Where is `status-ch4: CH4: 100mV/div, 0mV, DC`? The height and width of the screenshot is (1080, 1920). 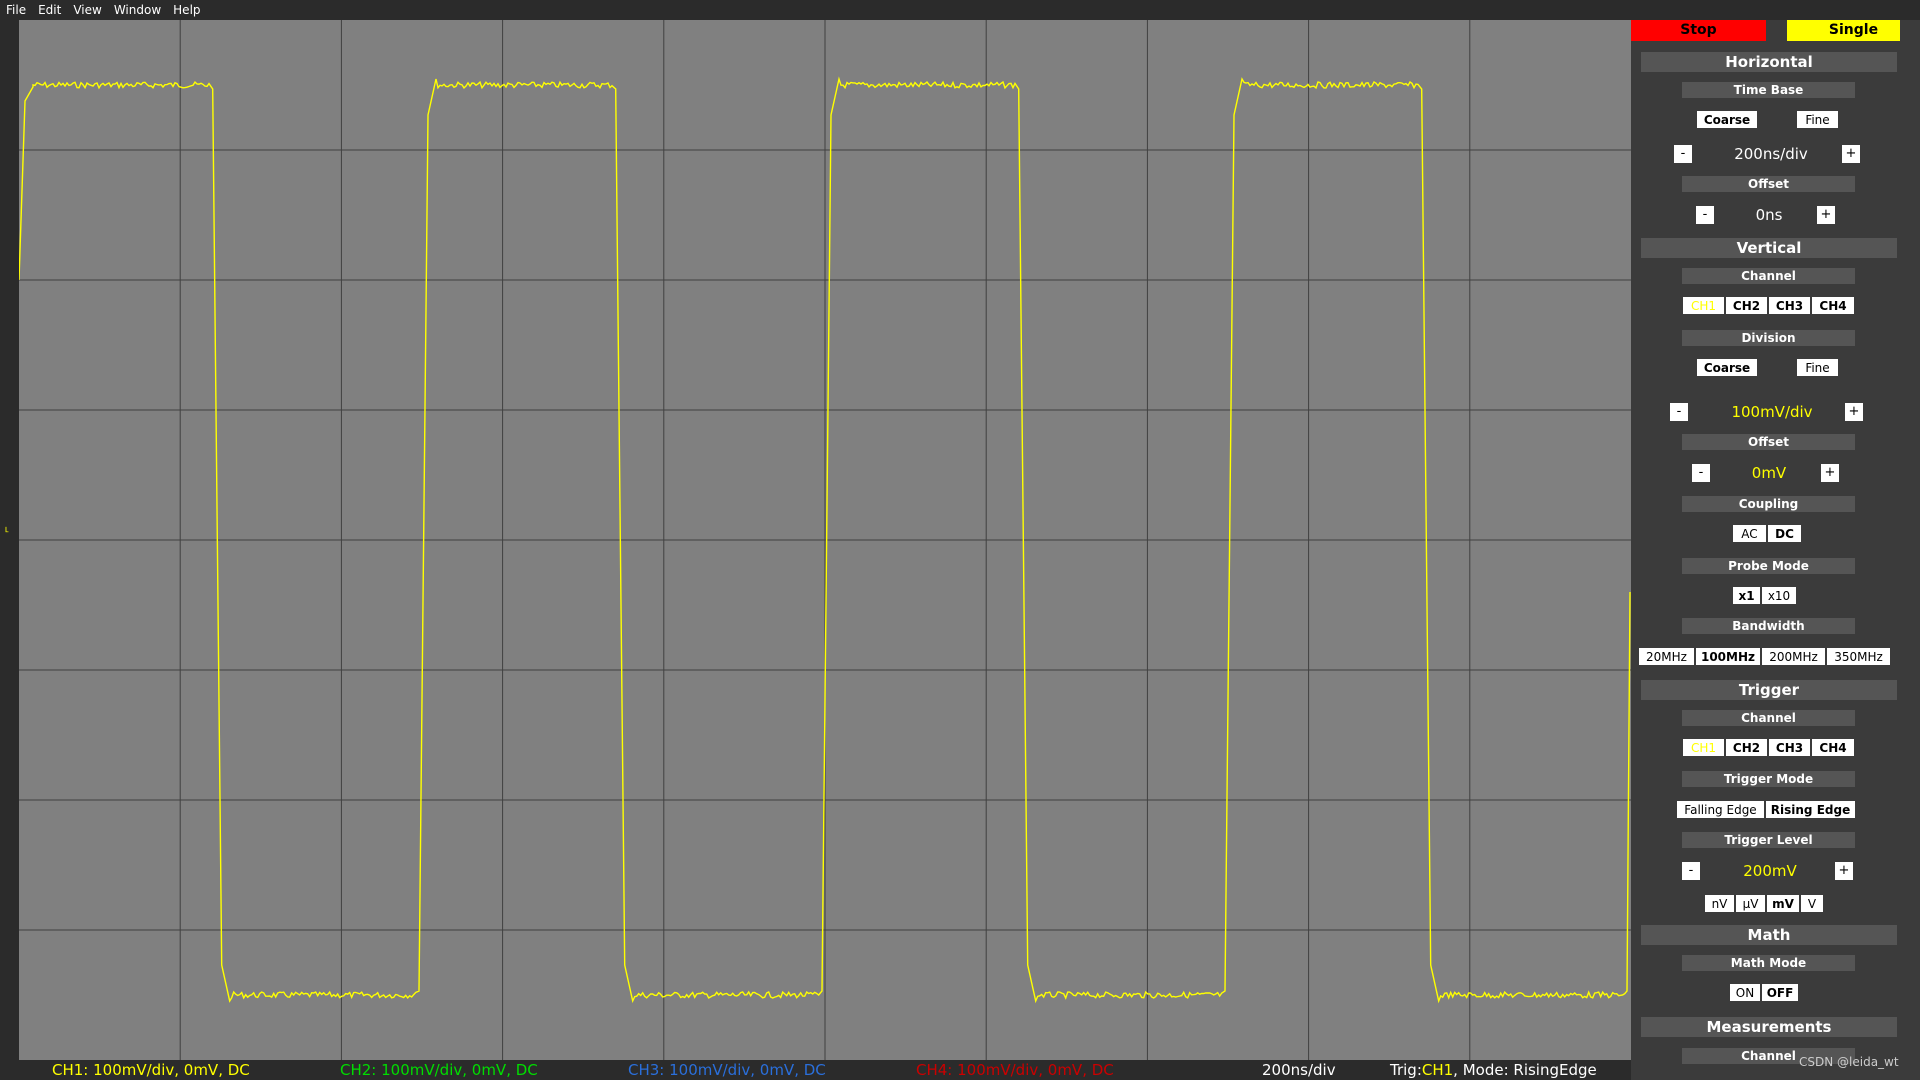 status-ch4: CH4: 100mV/div, 0mV, DC is located at coordinates (1015, 1070).